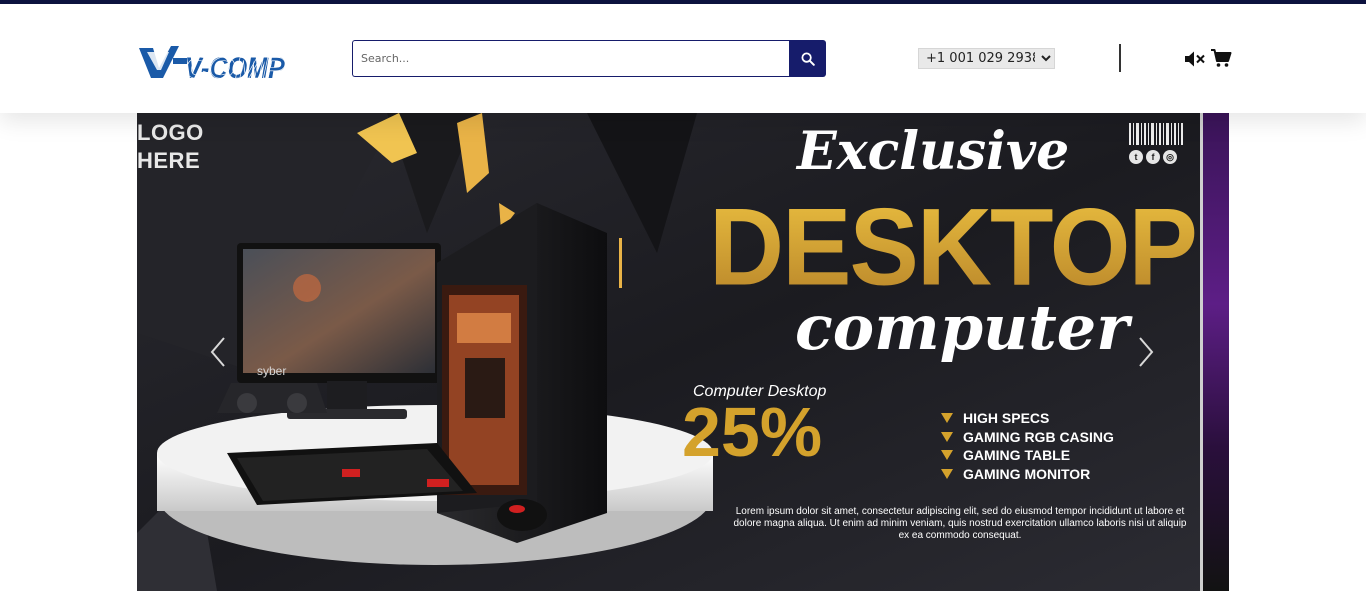 Image resolution: width=1366 pixels, height=610 pixels. I want to click on facebook-icon: f, so click(1153, 157).